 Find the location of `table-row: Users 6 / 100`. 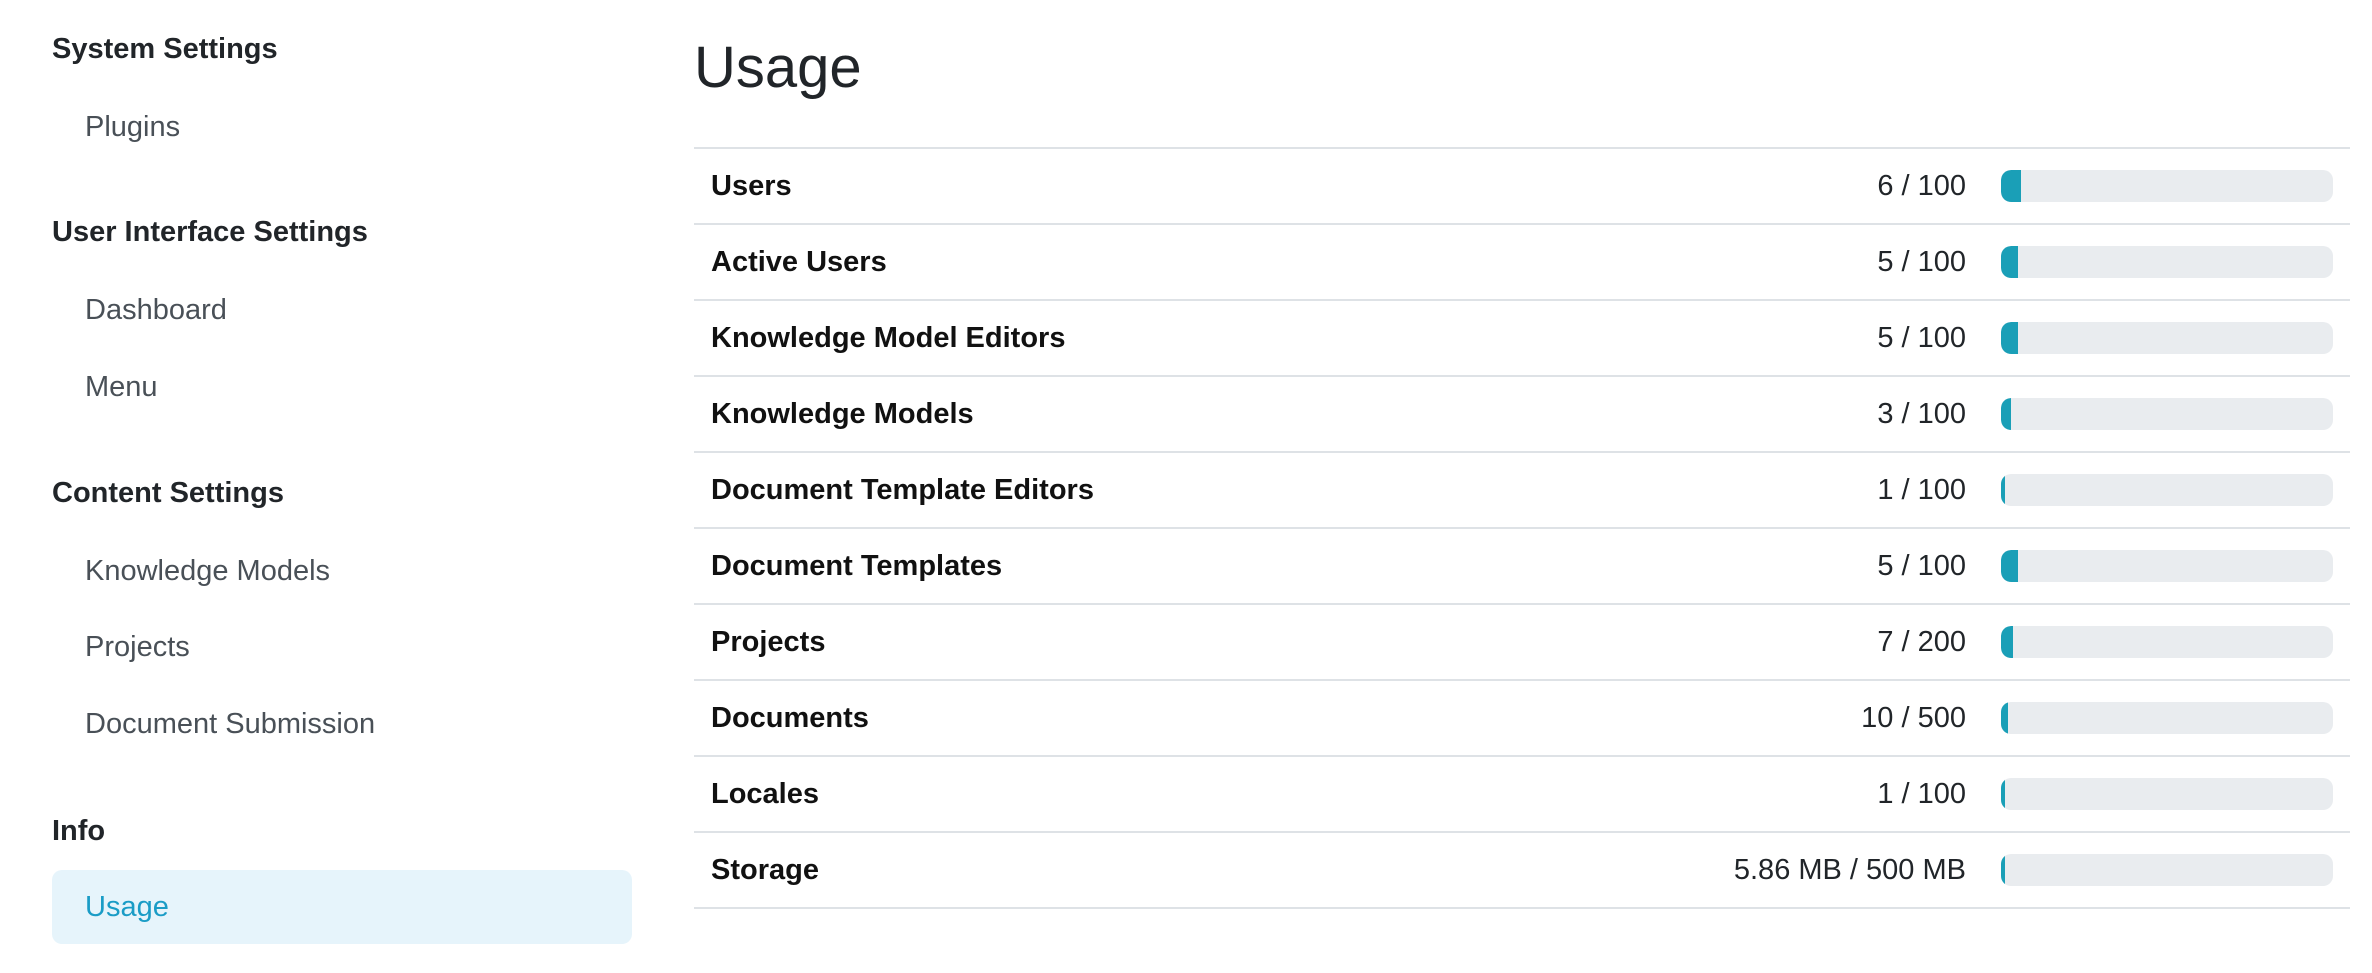

table-row: Users 6 / 100 is located at coordinates (1522, 187).